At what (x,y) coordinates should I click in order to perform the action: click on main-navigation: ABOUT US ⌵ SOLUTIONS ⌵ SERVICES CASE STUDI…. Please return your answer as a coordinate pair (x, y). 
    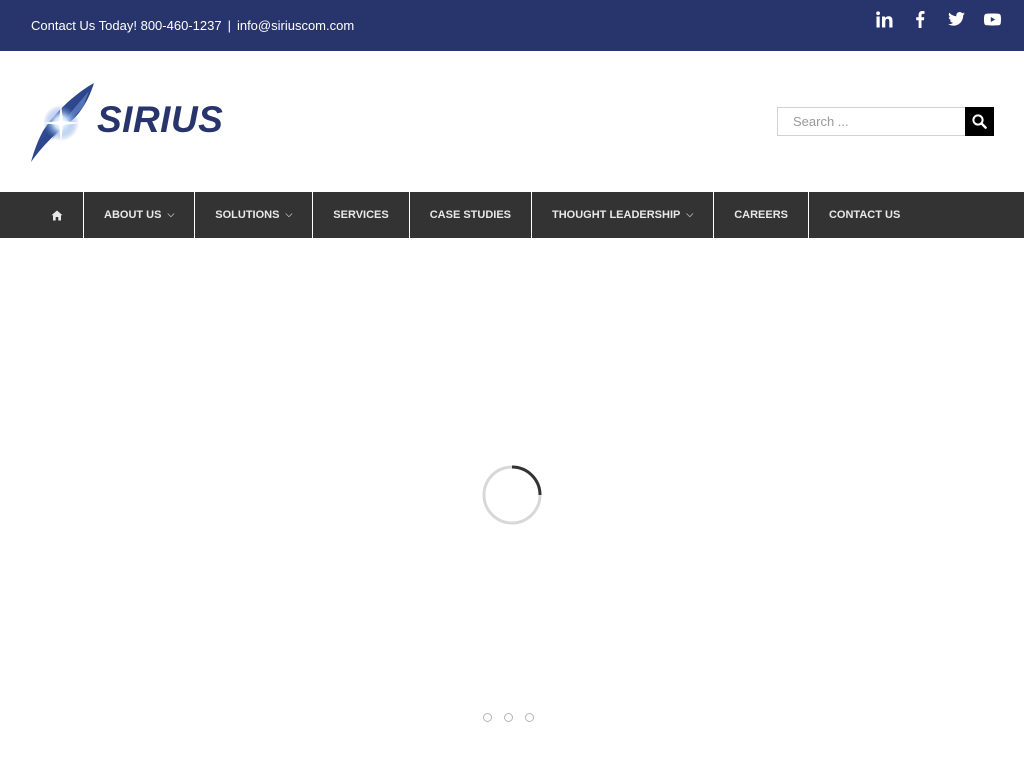
    Looking at the image, I should click on (512, 215).